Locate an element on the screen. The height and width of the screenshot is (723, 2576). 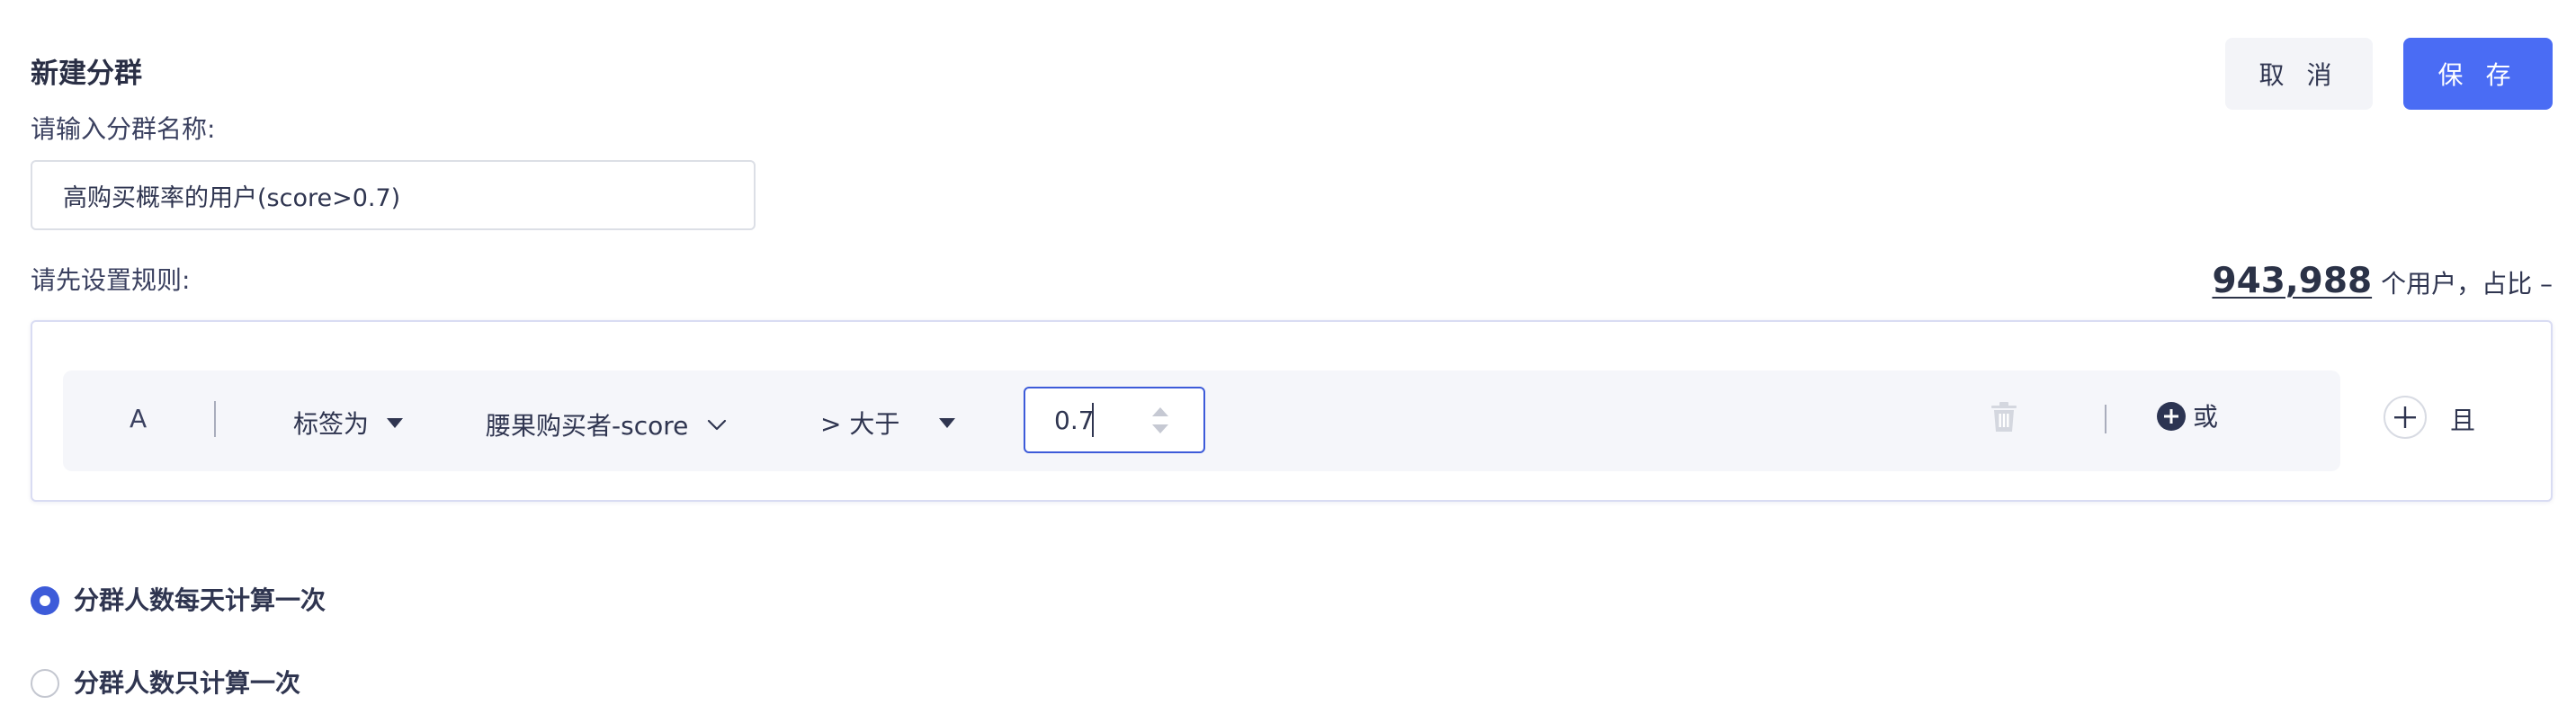
rule-value-text: 0.7 is located at coordinates (1074, 421).